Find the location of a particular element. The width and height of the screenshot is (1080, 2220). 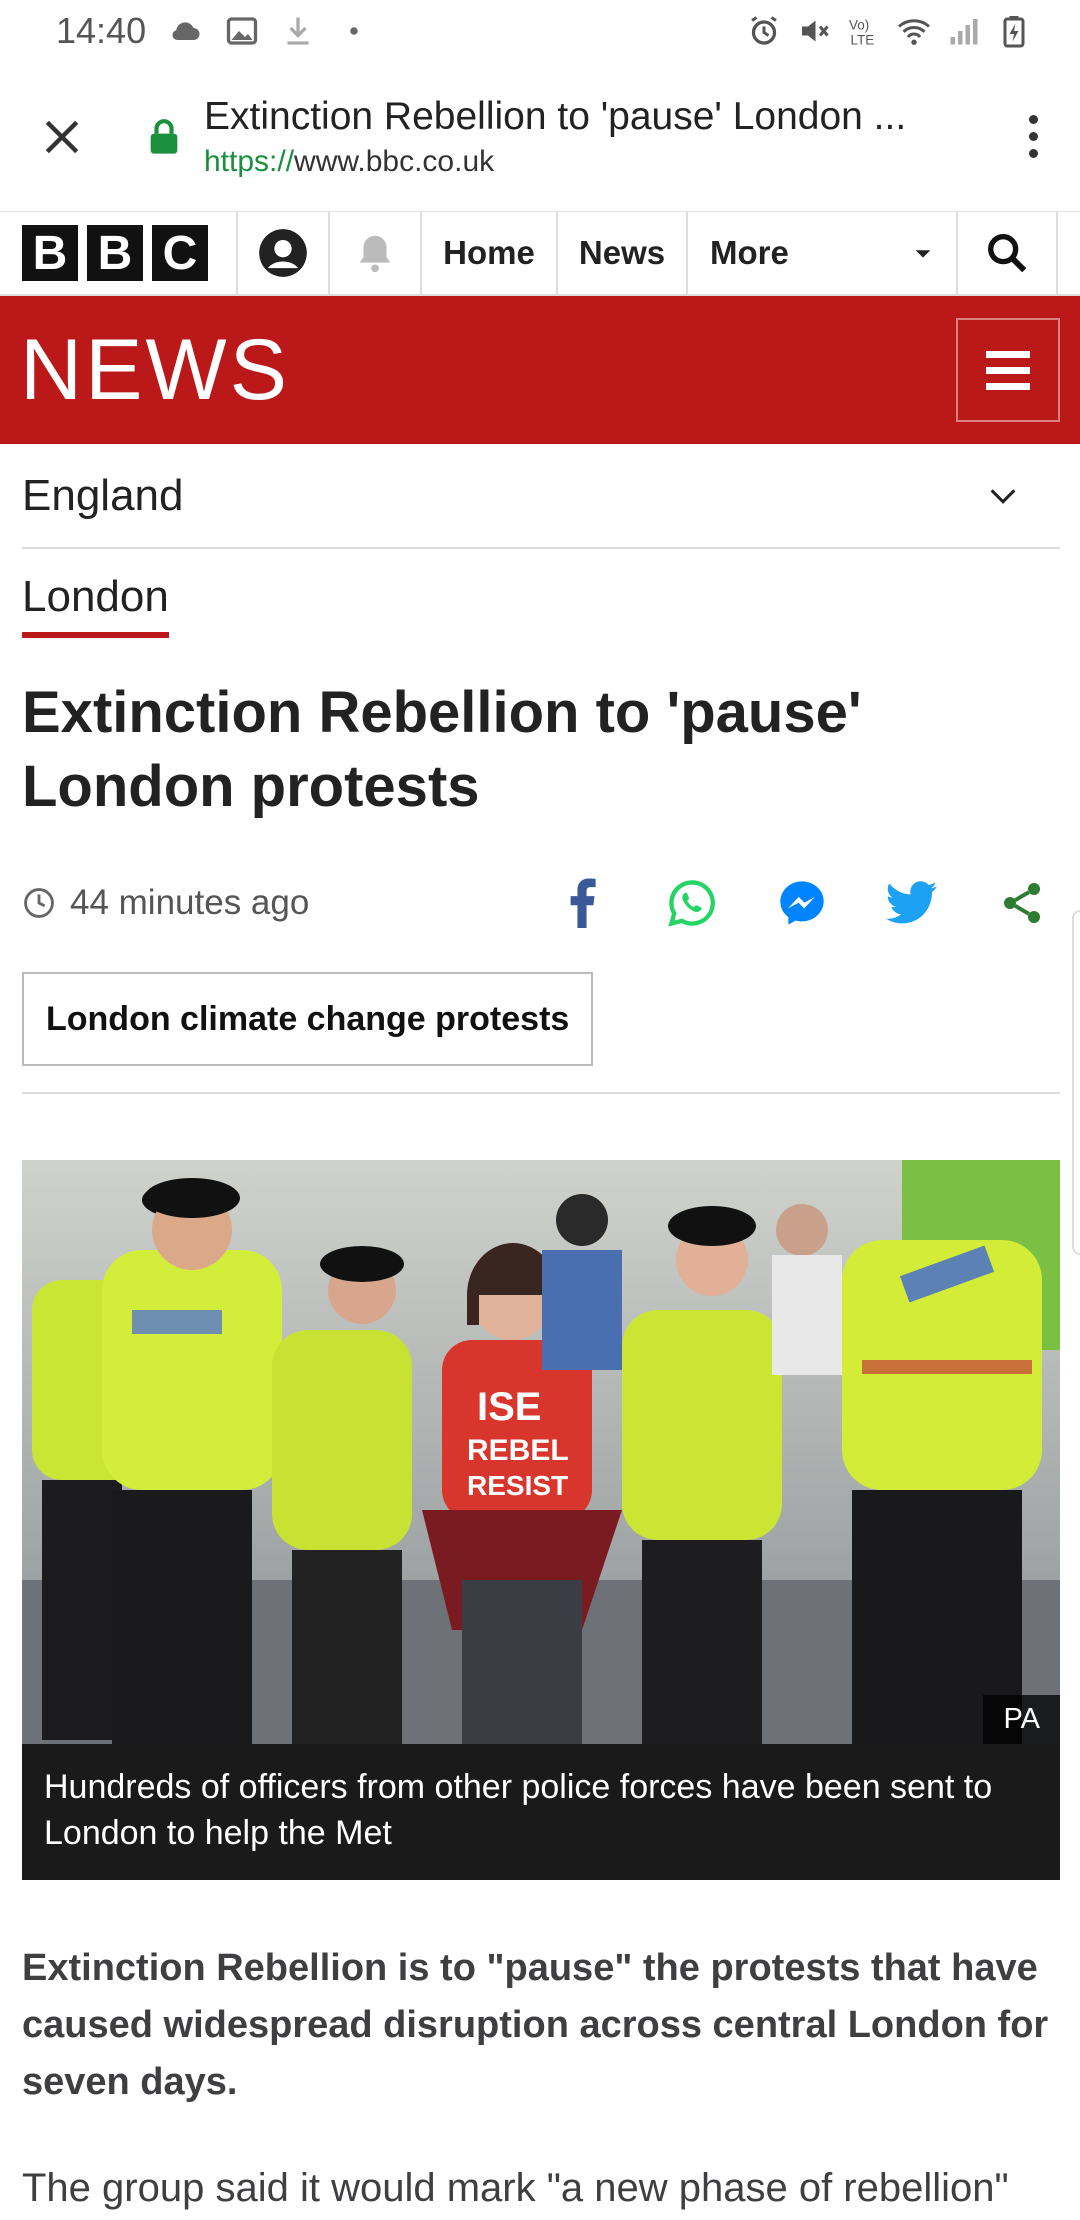

facebook-icon is located at coordinates (583, 903).